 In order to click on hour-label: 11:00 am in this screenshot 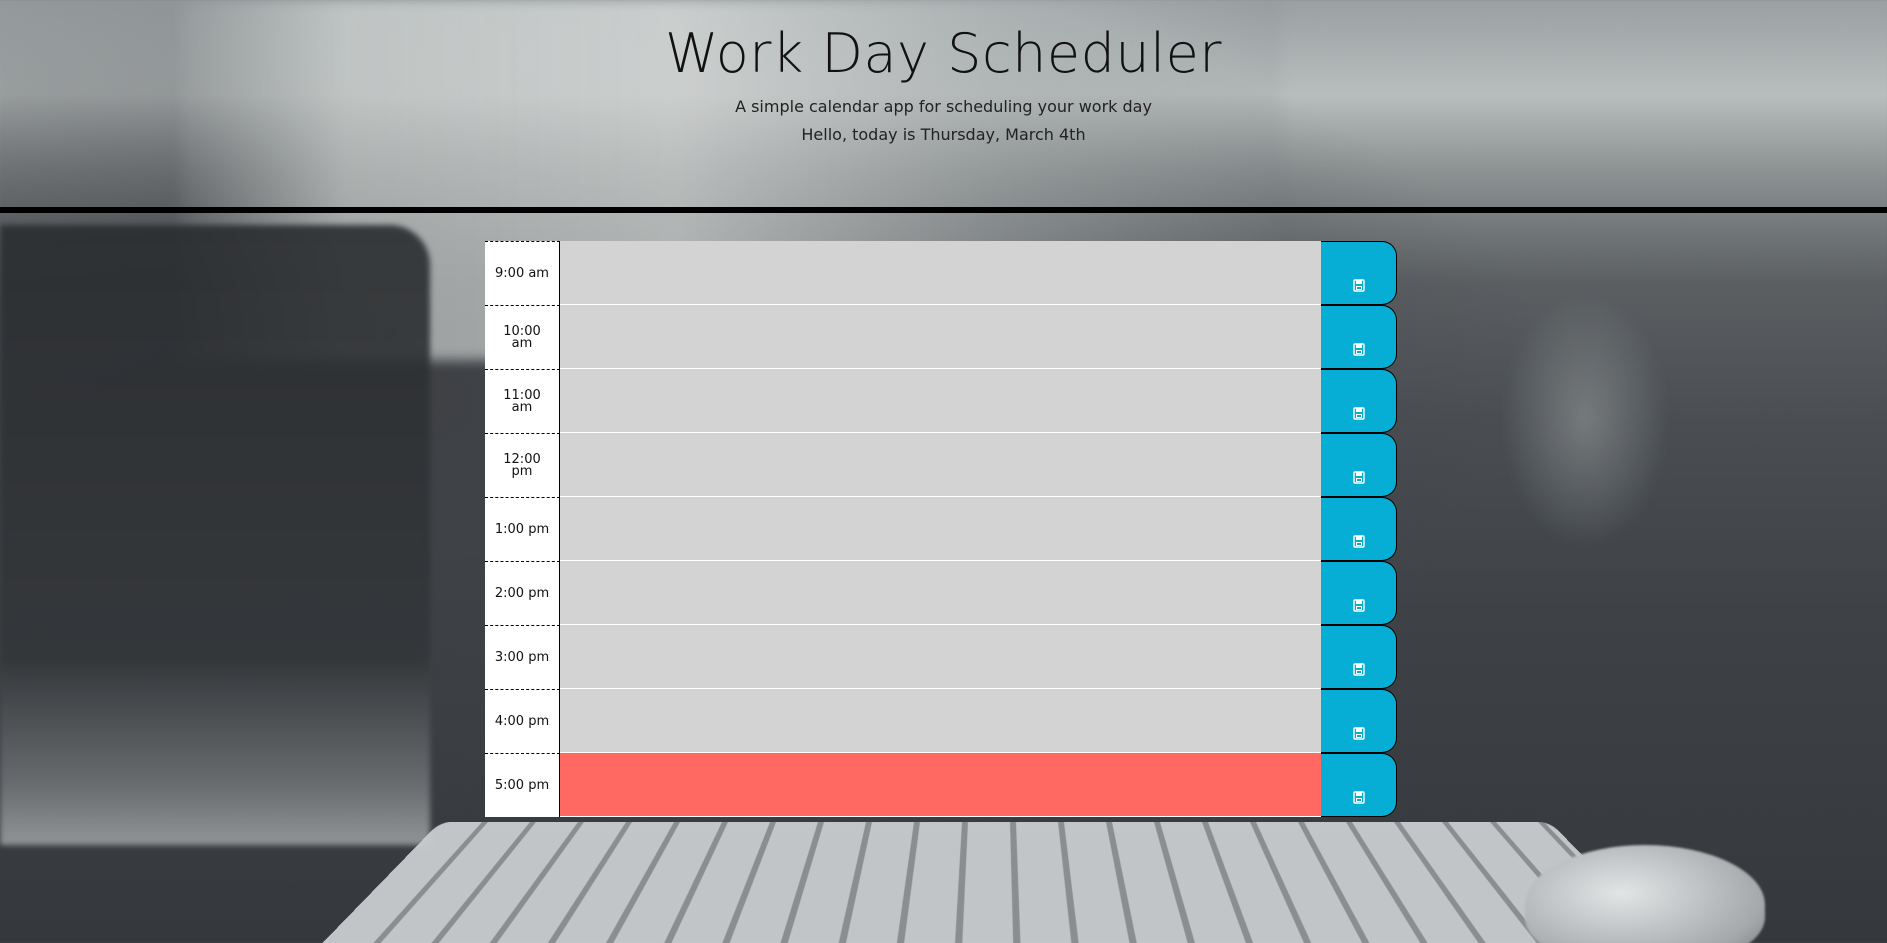, I will do `click(522, 401)`.